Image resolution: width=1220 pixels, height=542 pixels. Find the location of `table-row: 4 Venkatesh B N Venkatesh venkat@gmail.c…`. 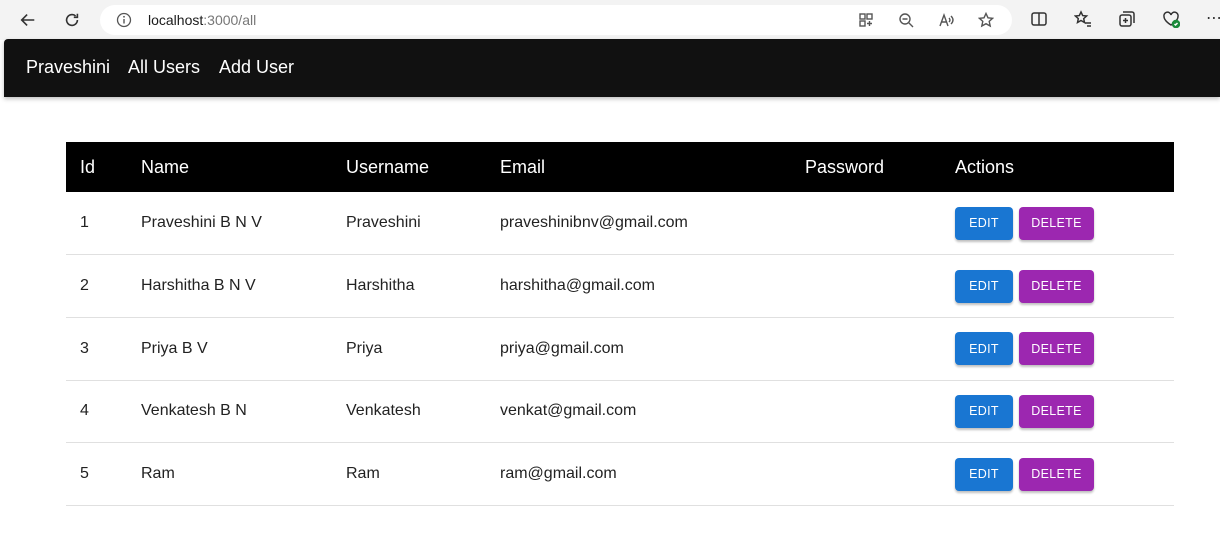

table-row: 4 Venkatesh B N Venkatesh venkat@gmail.c… is located at coordinates (620, 411).